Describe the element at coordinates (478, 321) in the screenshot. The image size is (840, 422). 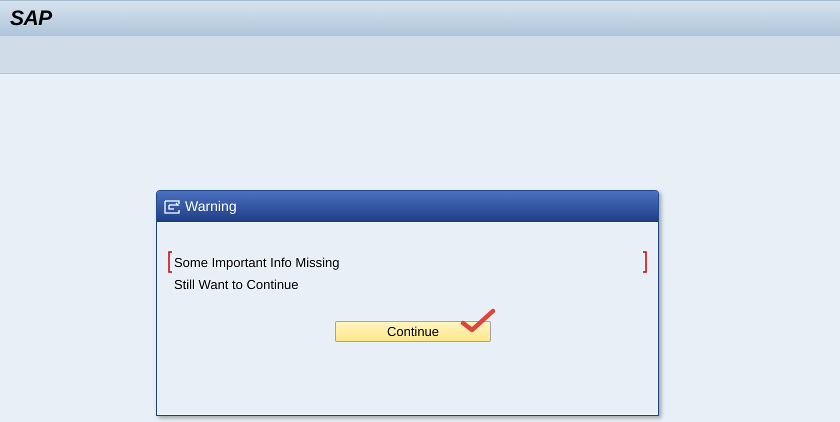
I see `checkmark-icon` at that location.